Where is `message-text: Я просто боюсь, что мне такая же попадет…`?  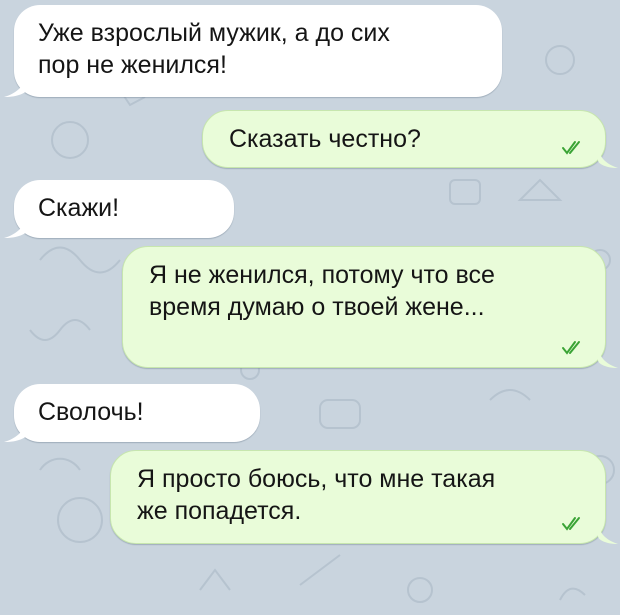 message-text: Я просто боюсь, что мне такая же попадет… is located at coordinates (316, 495).